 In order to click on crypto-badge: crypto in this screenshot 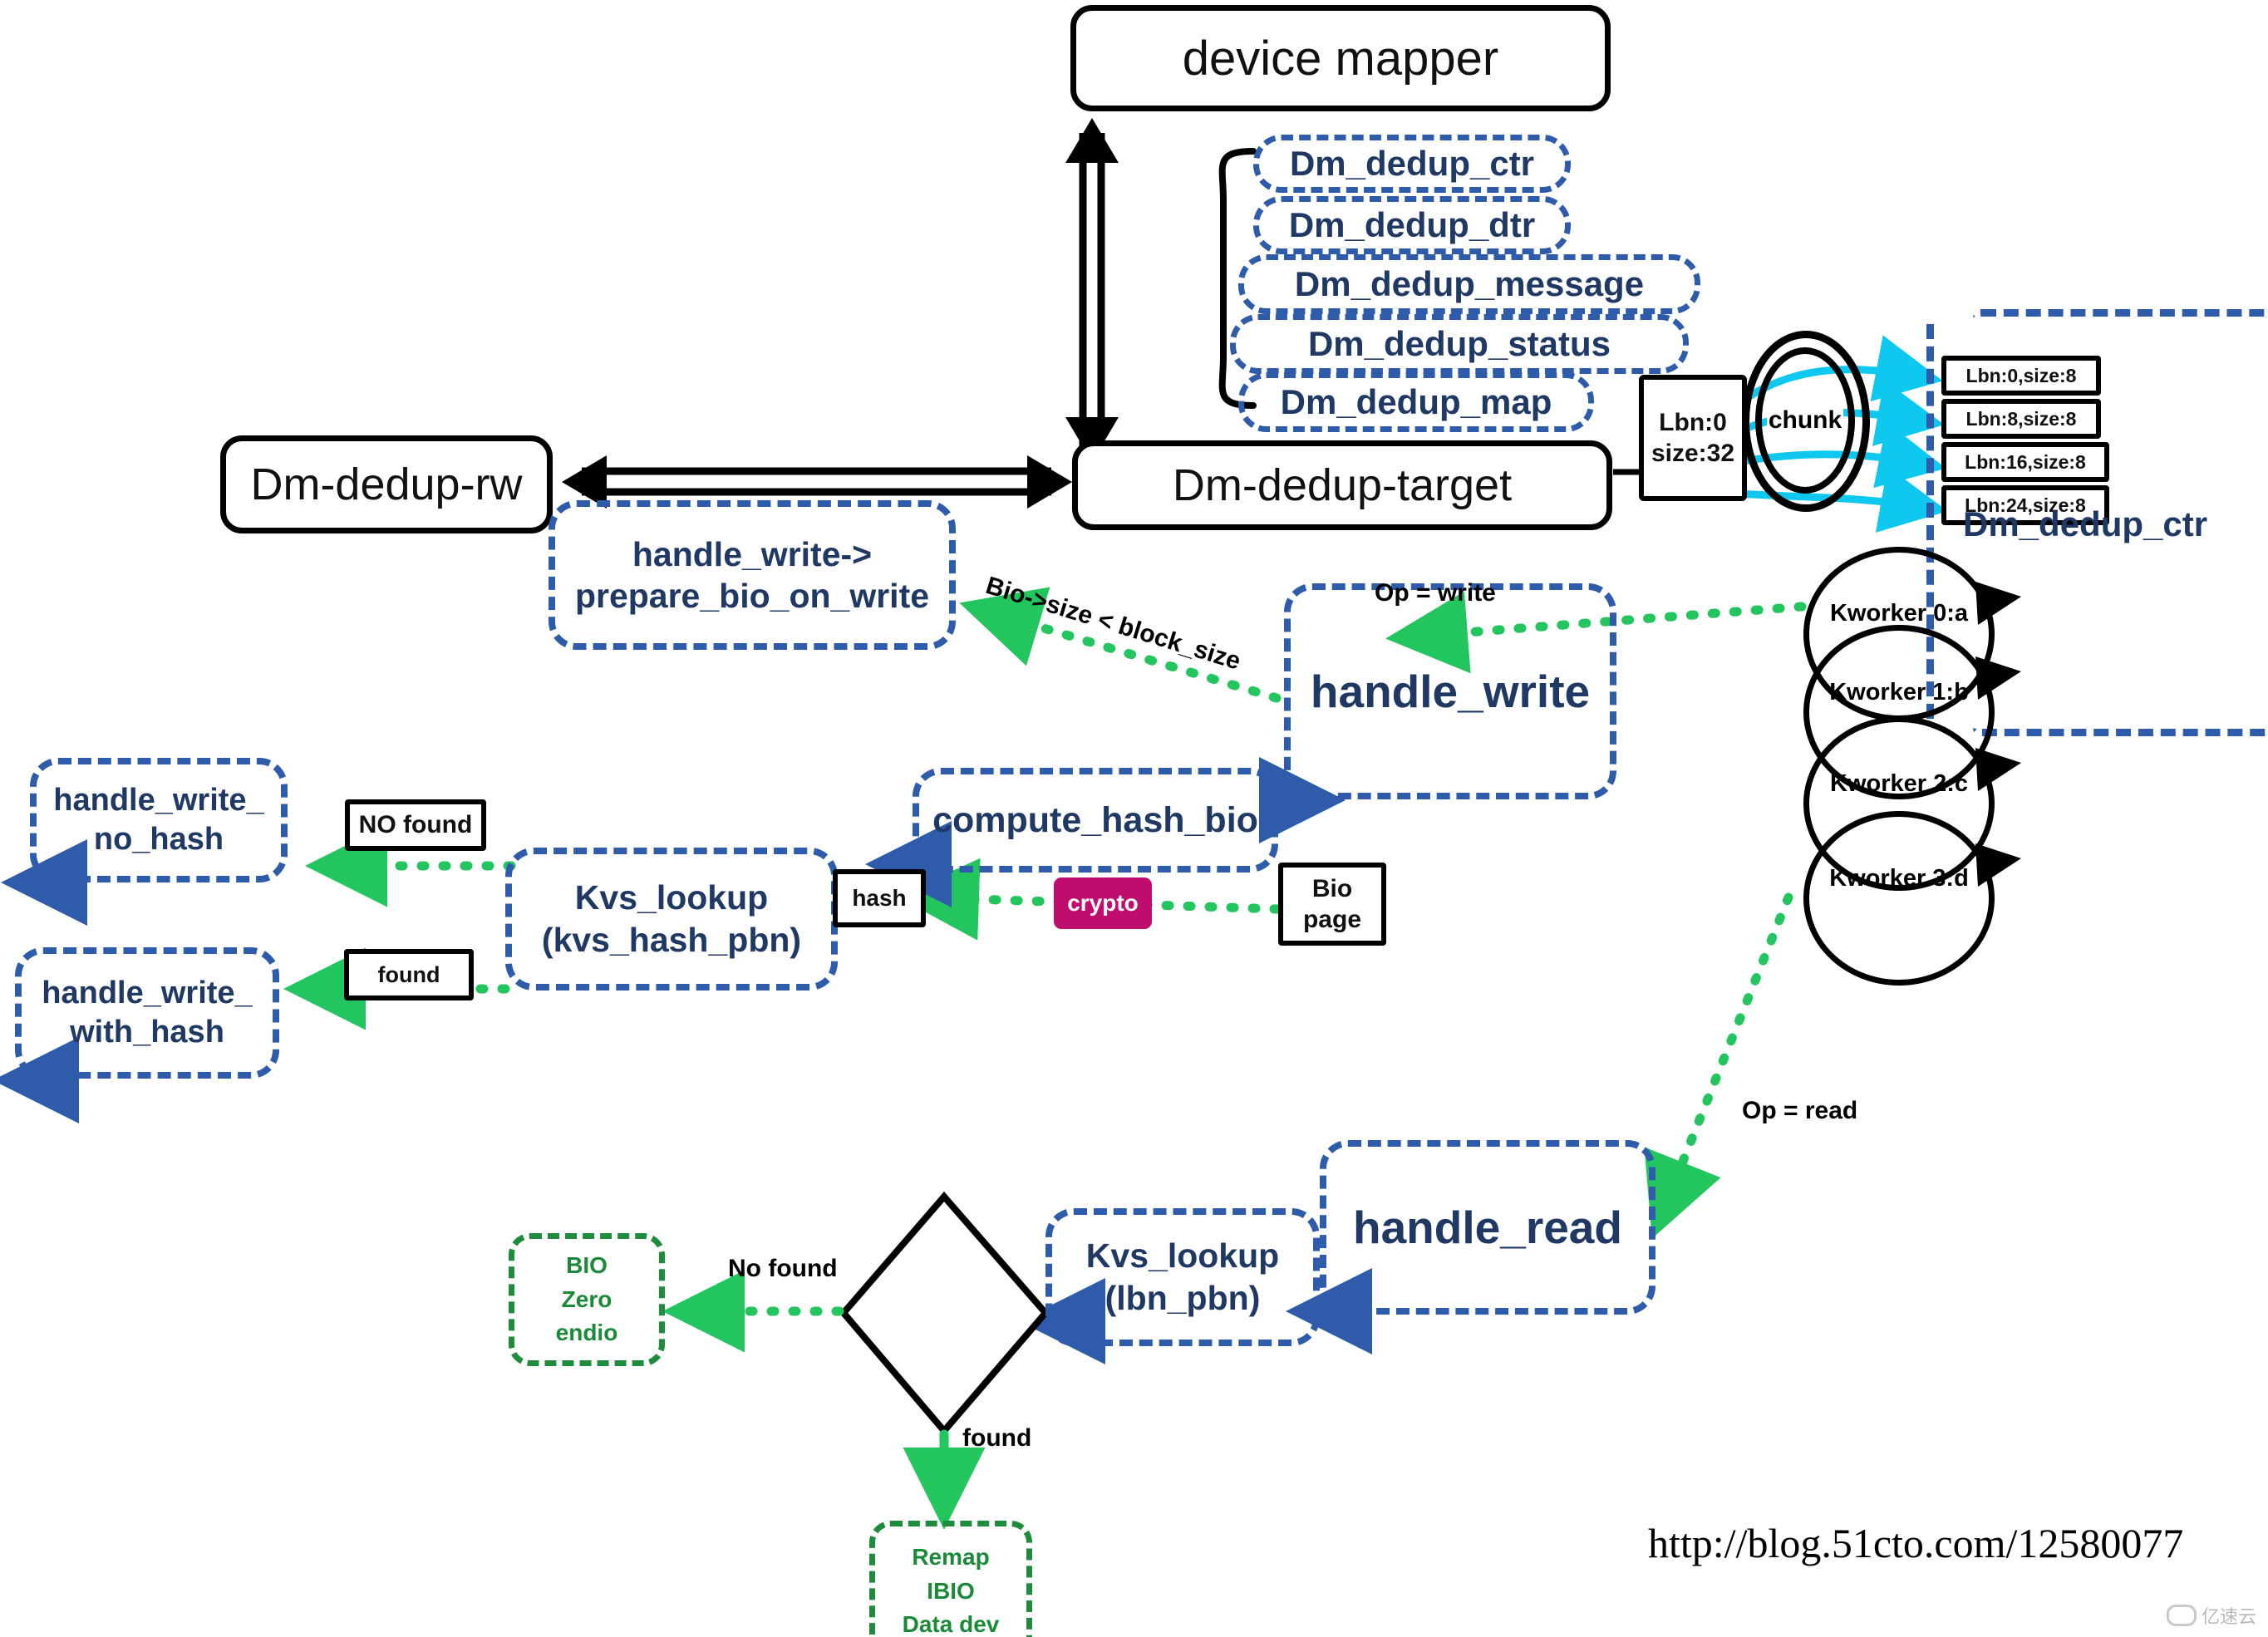, I will do `click(1103, 903)`.